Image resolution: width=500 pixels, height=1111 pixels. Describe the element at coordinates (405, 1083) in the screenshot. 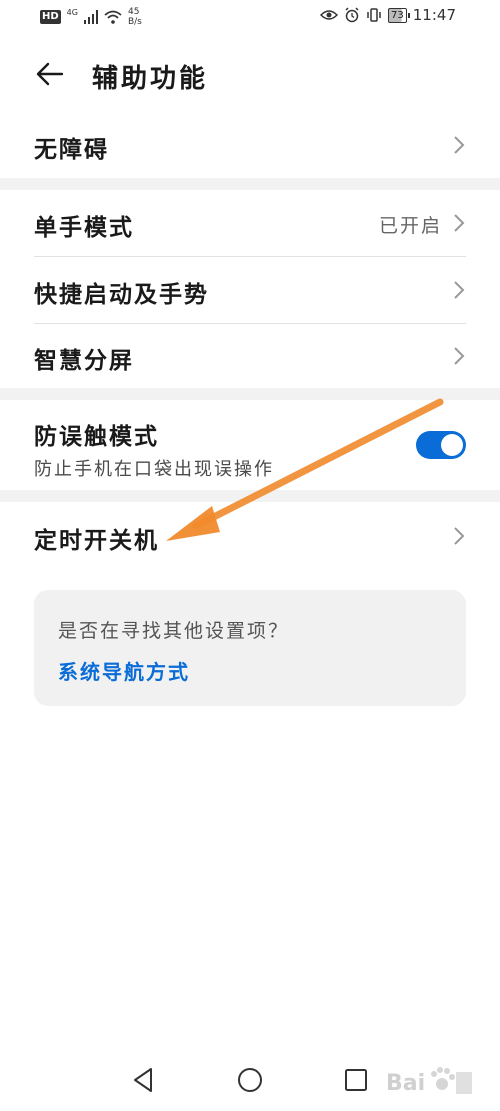

I see `watermark-text: Bai` at that location.